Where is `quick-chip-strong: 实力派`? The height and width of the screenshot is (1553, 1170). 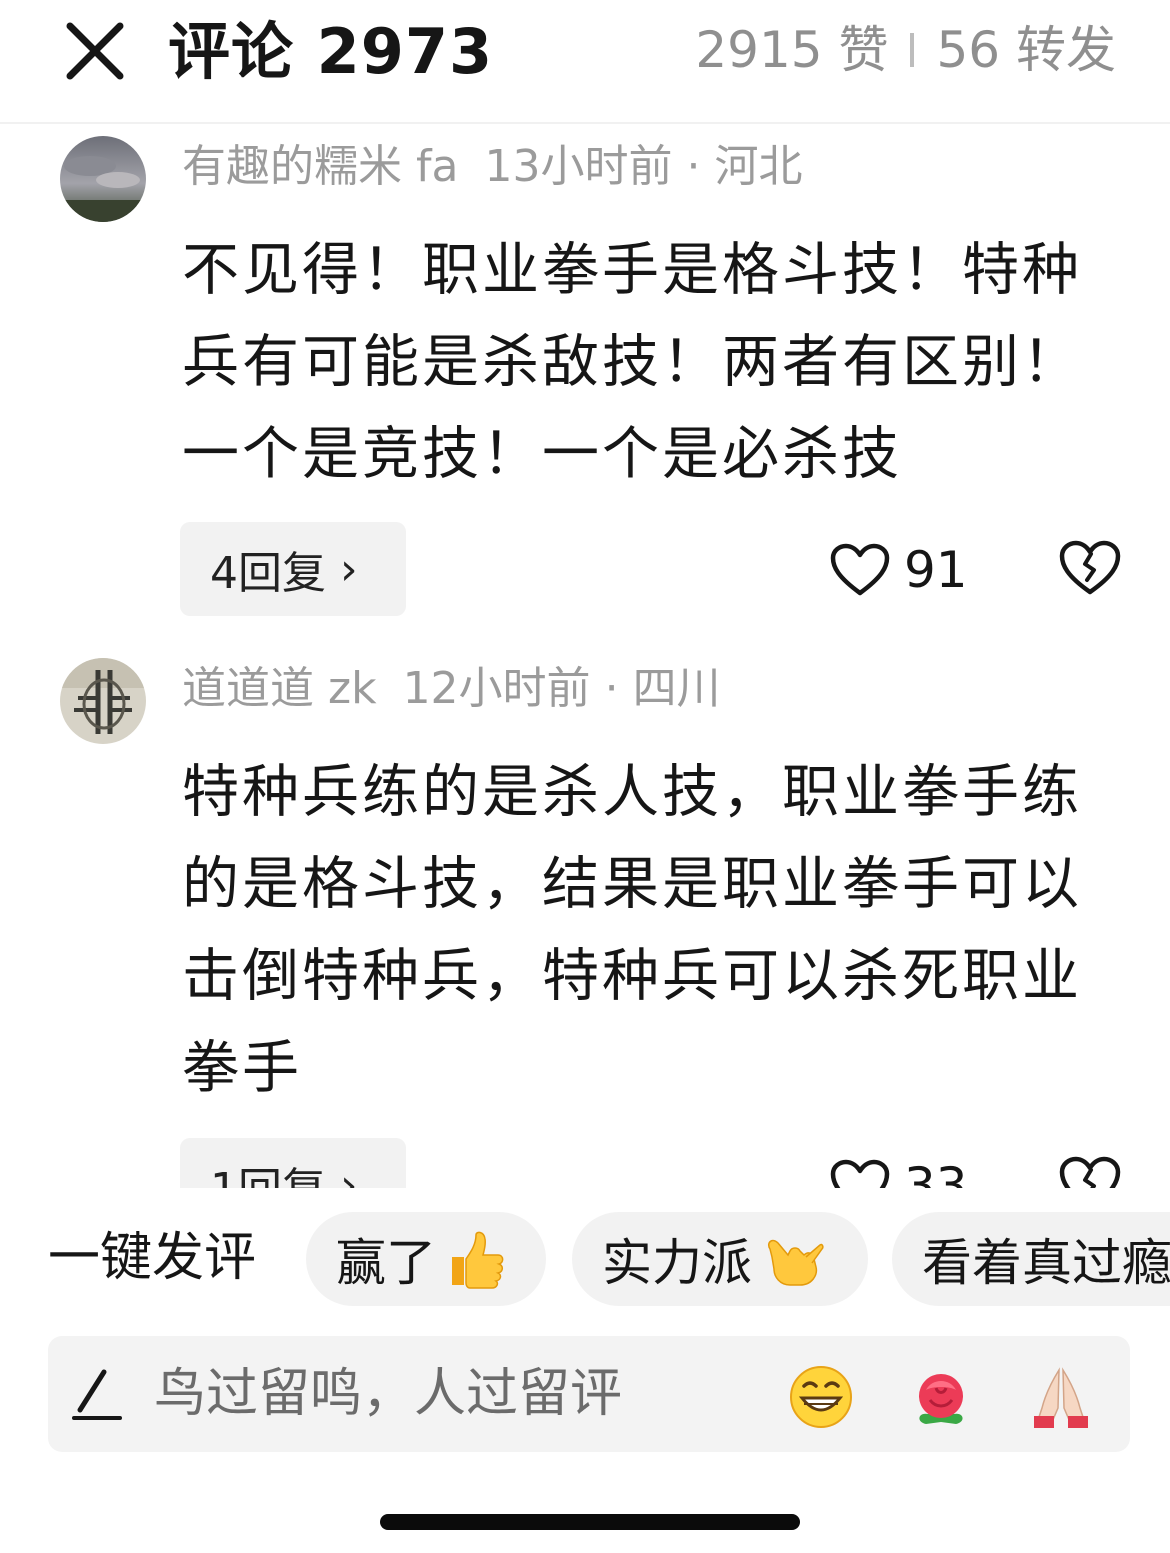
quick-chip-strong: 实力派 is located at coordinates (720, 1259).